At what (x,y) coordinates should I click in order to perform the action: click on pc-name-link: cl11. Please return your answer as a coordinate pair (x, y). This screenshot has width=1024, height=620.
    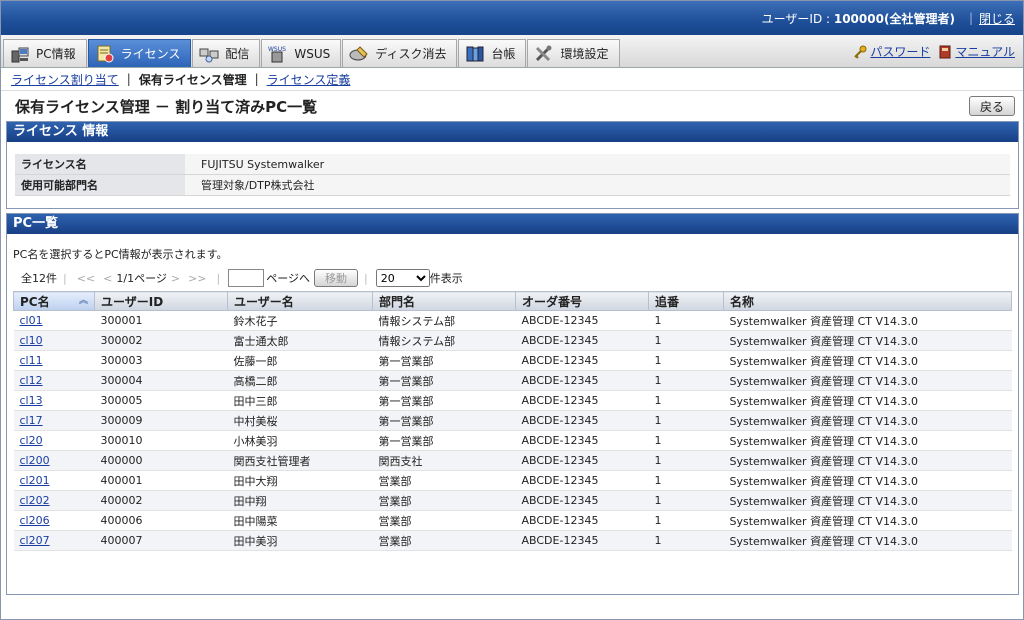
    Looking at the image, I should click on (31, 360).